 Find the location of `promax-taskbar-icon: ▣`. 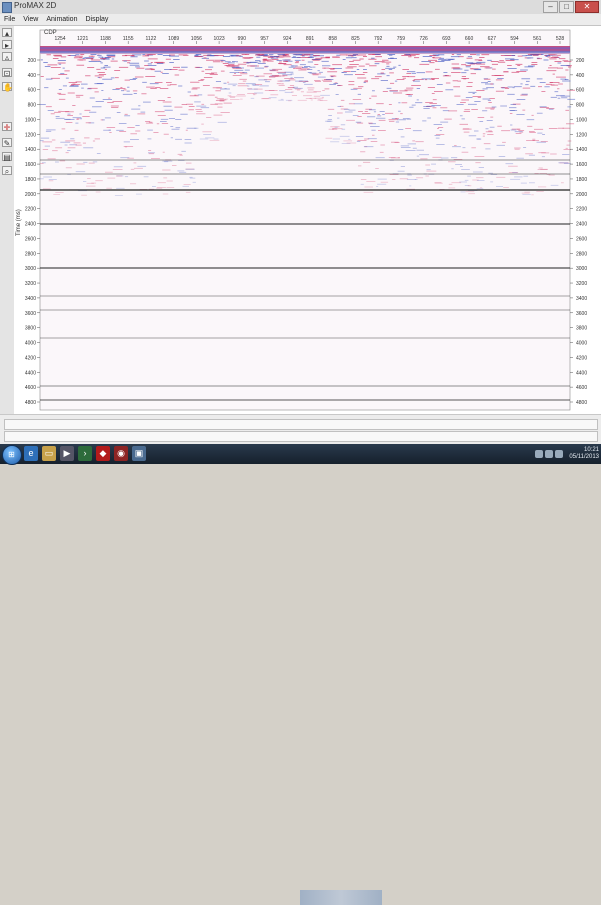

promax-taskbar-icon: ▣ is located at coordinates (139, 453).